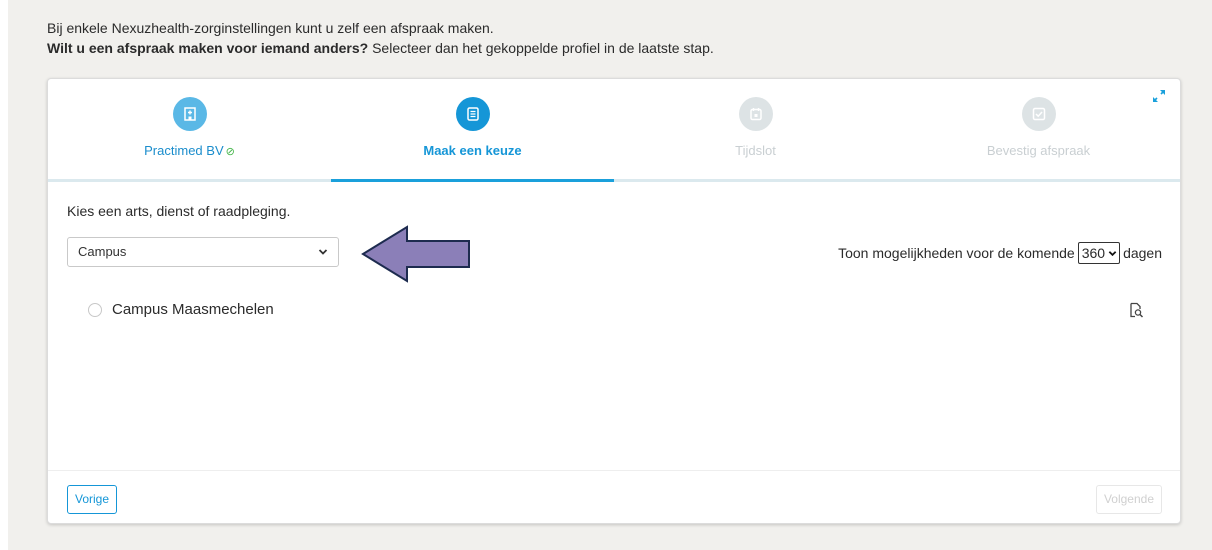  Describe the element at coordinates (956, 253) in the screenshot. I see `days-prefix: Toon mogelijkheden voor de komende` at that location.